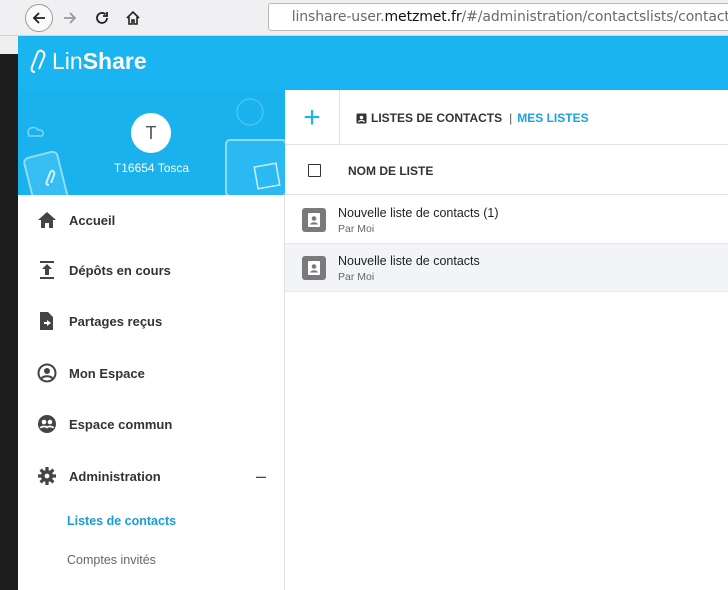  Describe the element at coordinates (47, 373) in the screenshot. I see `account-icon` at that location.